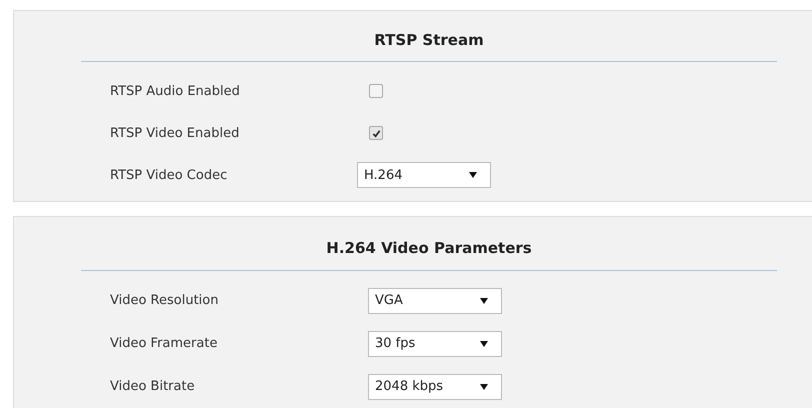  I want to click on field-label: Video Framerate, so click(164, 343).